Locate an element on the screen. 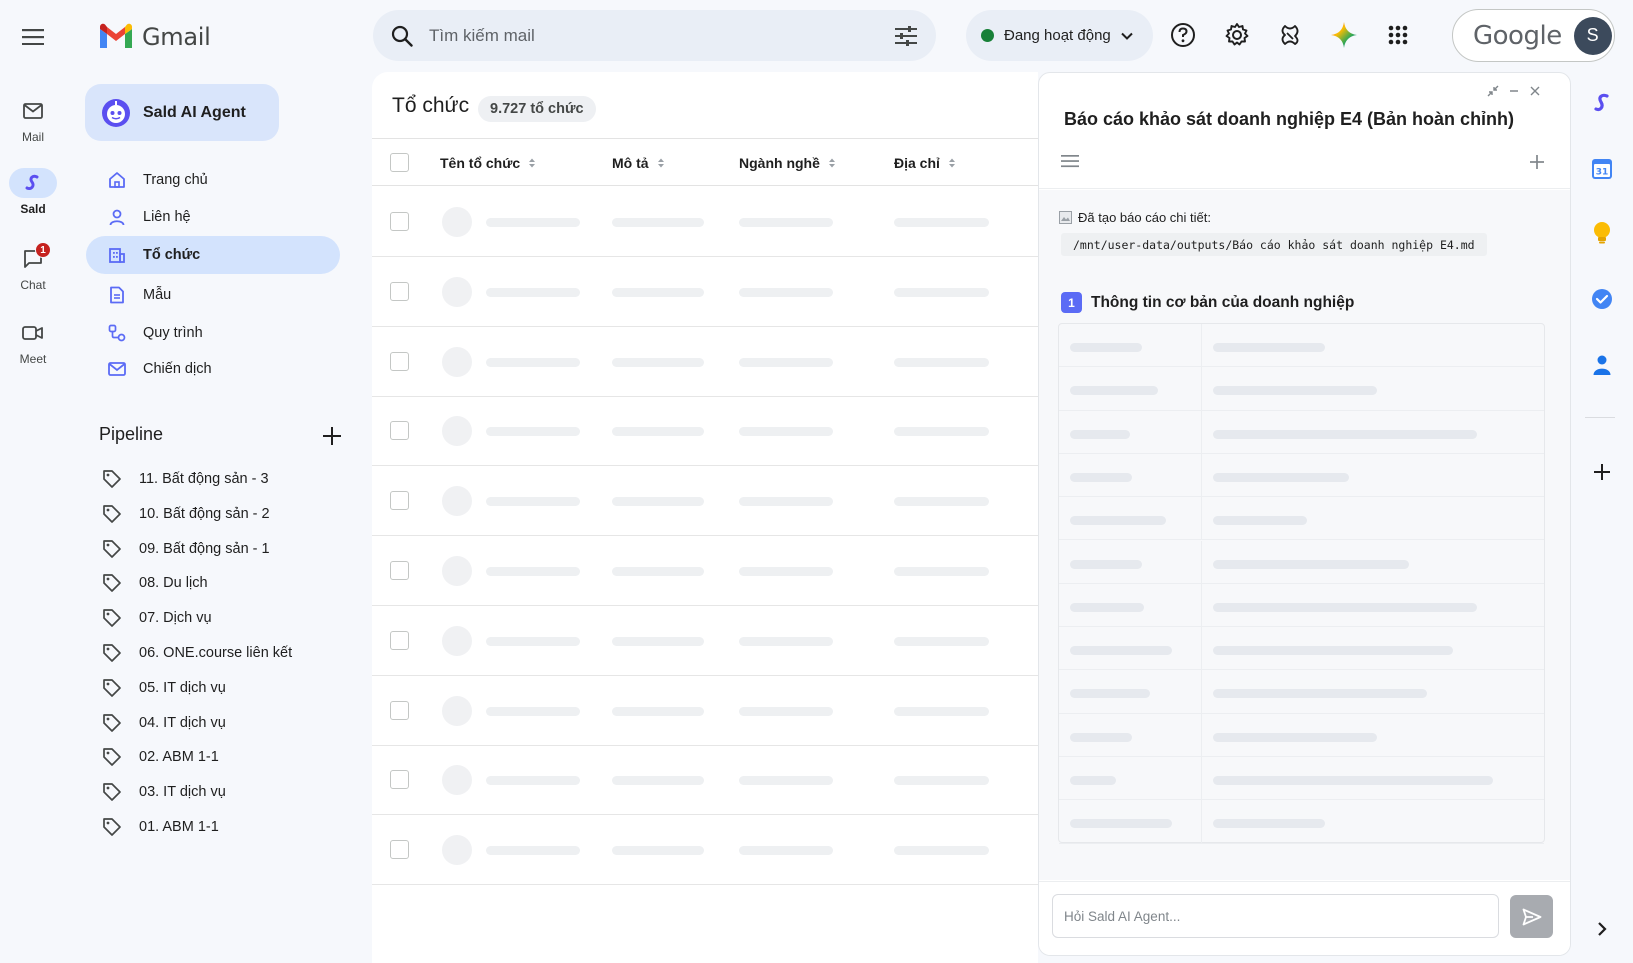 Image resolution: width=1633 pixels, height=963 pixels. help-button is located at coordinates (1183, 35).